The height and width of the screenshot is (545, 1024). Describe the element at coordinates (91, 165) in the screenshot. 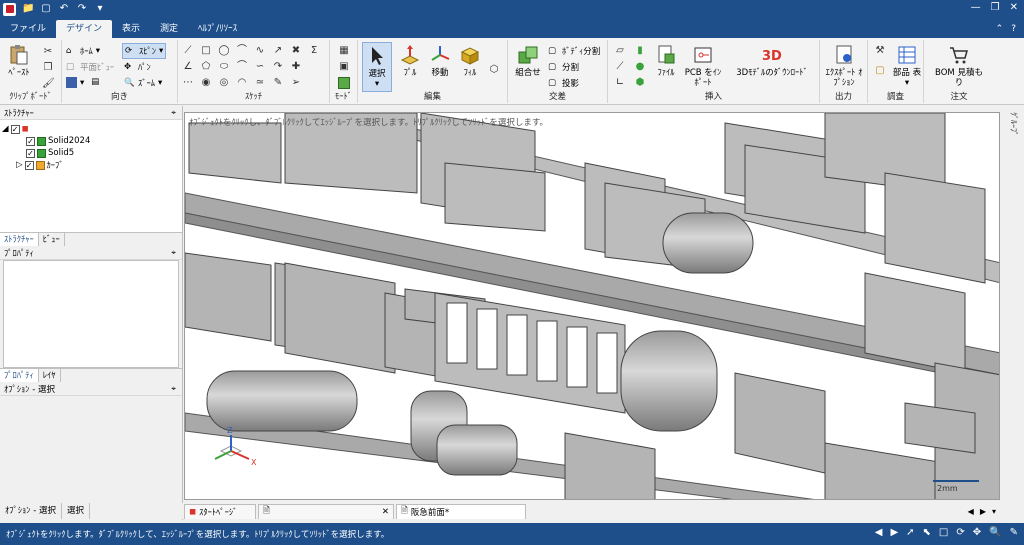

I see `tree-item-curves: ▷ ✓ ｶｰﾌﾞ` at that location.